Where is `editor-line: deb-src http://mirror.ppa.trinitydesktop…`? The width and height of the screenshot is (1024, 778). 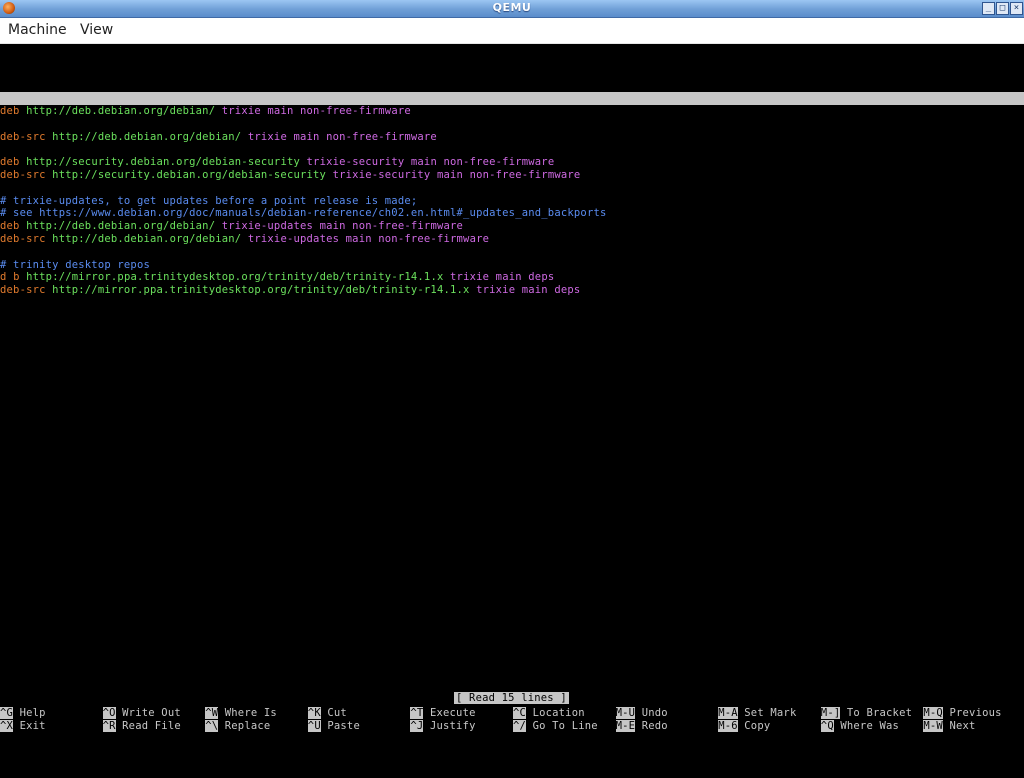 editor-line: deb-src http://mirror.ppa.trinitydesktop… is located at coordinates (290, 290).